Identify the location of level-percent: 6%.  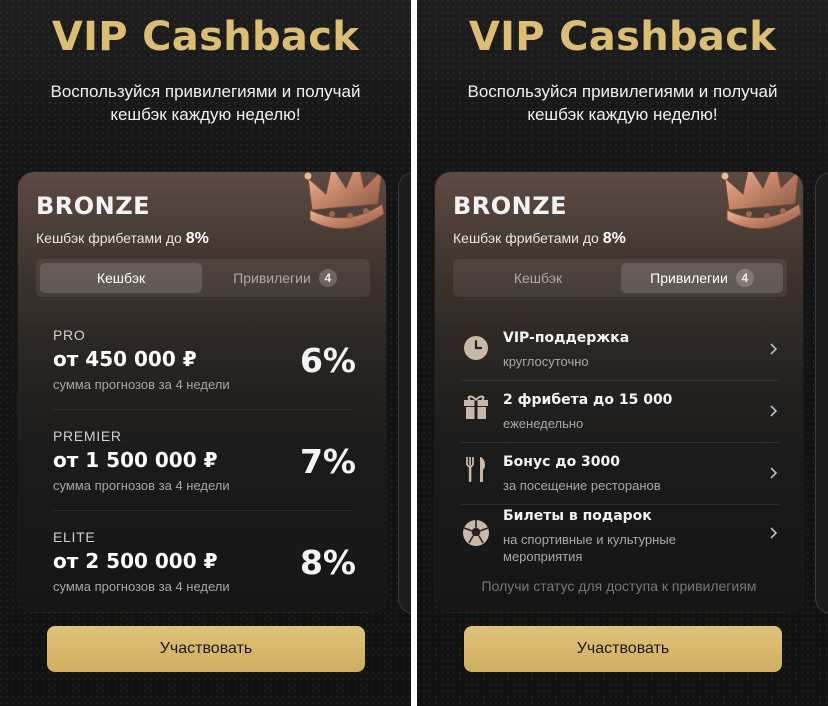
(327, 360).